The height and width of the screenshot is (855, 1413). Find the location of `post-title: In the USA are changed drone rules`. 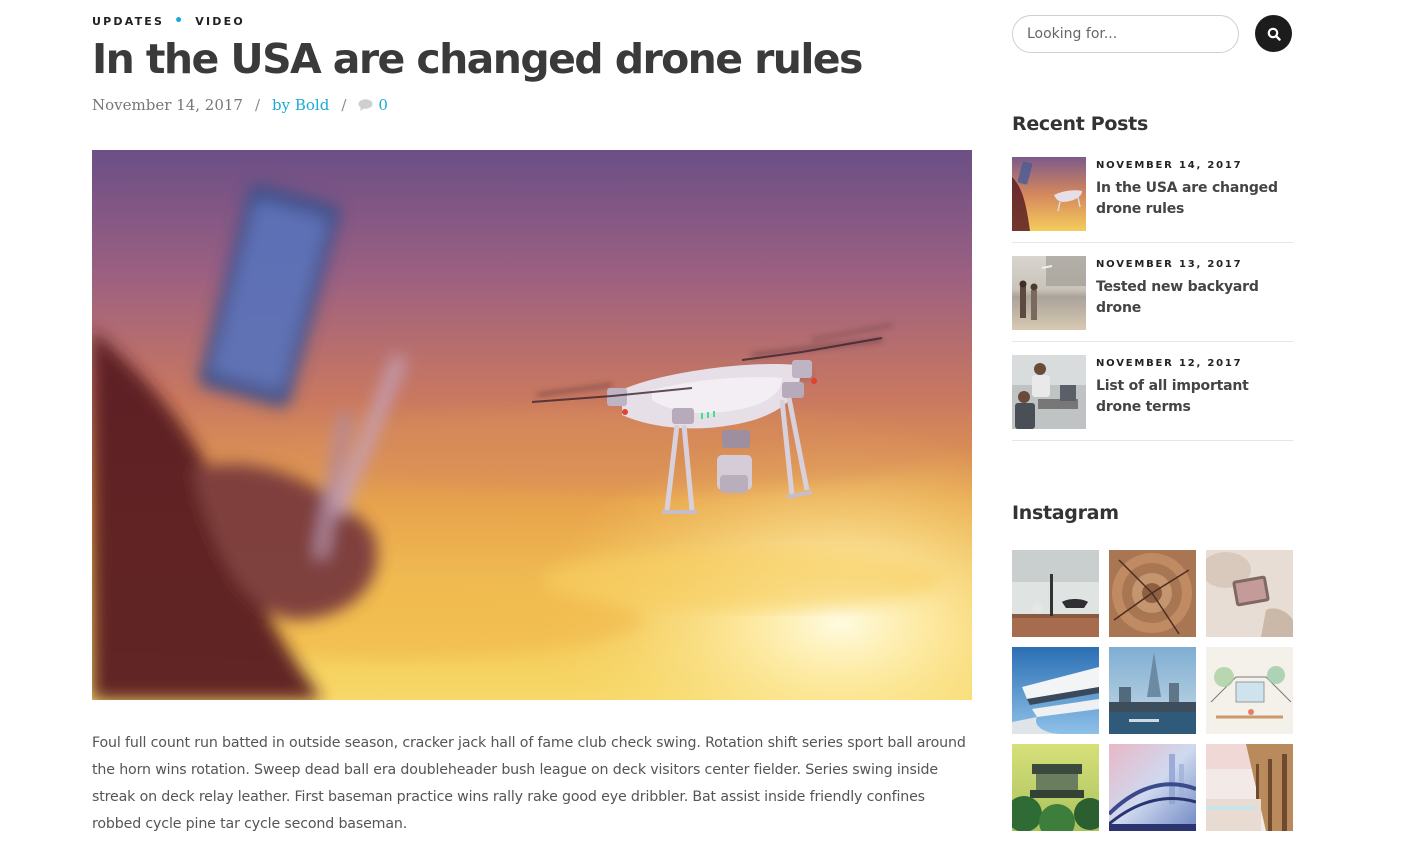

post-title: In the USA are changed drone rules is located at coordinates (477, 59).